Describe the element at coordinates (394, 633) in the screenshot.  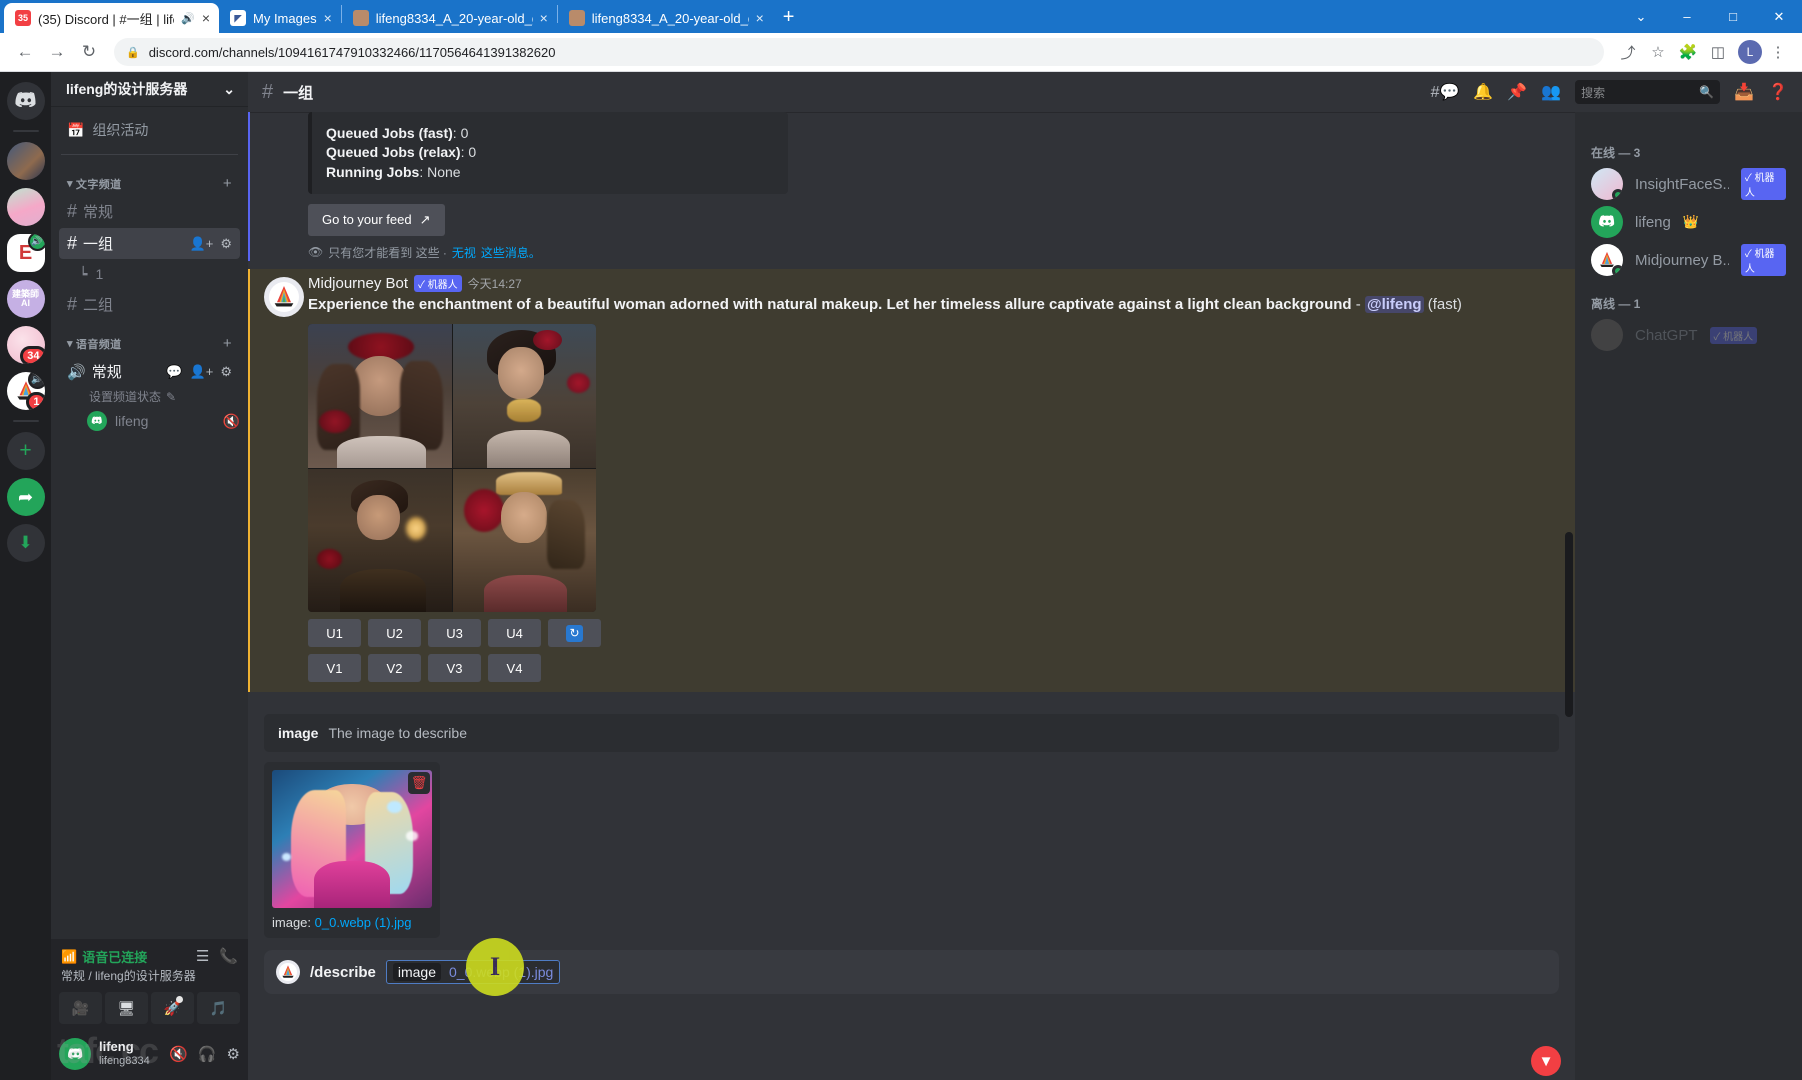
I see `upscale-button-u2: U2` at that location.